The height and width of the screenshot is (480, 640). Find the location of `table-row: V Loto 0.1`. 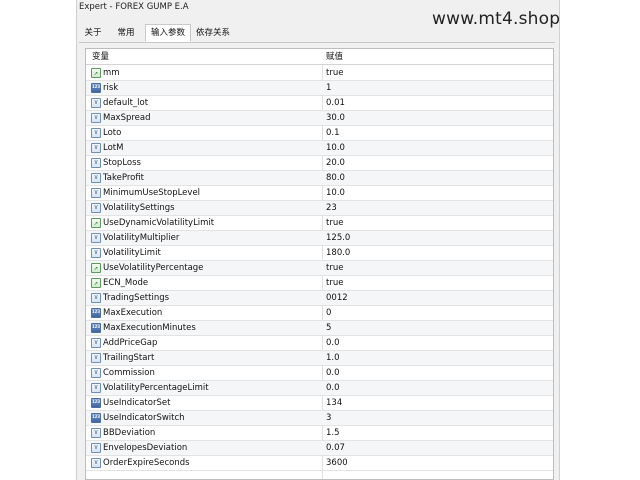

table-row: V Loto 0.1 is located at coordinates (319, 133).